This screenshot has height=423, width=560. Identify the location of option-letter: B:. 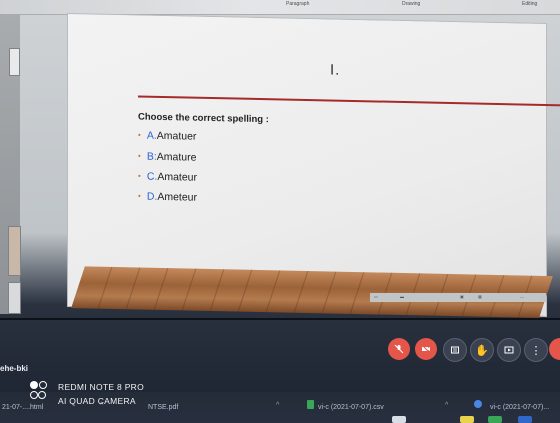
(151, 156).